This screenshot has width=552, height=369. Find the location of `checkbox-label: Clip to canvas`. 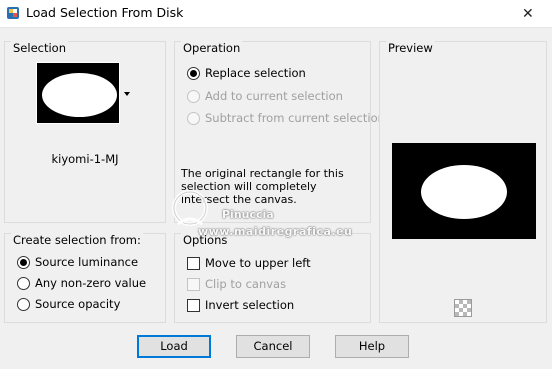

checkbox-label: Clip to canvas is located at coordinates (246, 284).